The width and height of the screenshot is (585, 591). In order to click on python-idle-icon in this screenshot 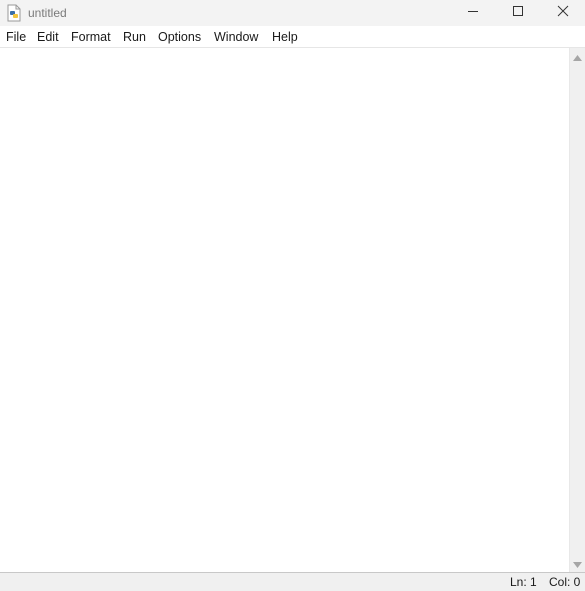, I will do `click(14, 13)`.